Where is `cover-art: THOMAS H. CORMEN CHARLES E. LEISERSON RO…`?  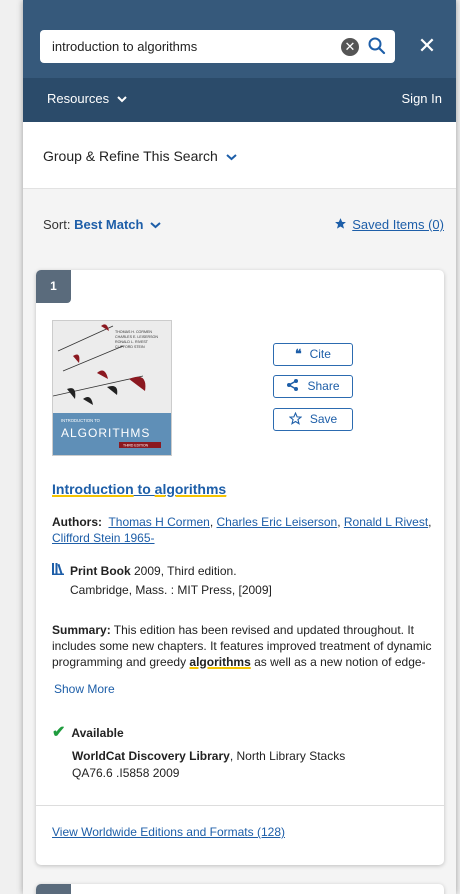 cover-art: THOMAS H. CORMEN CHARLES E. LEISERSON RO… is located at coordinates (112, 388).